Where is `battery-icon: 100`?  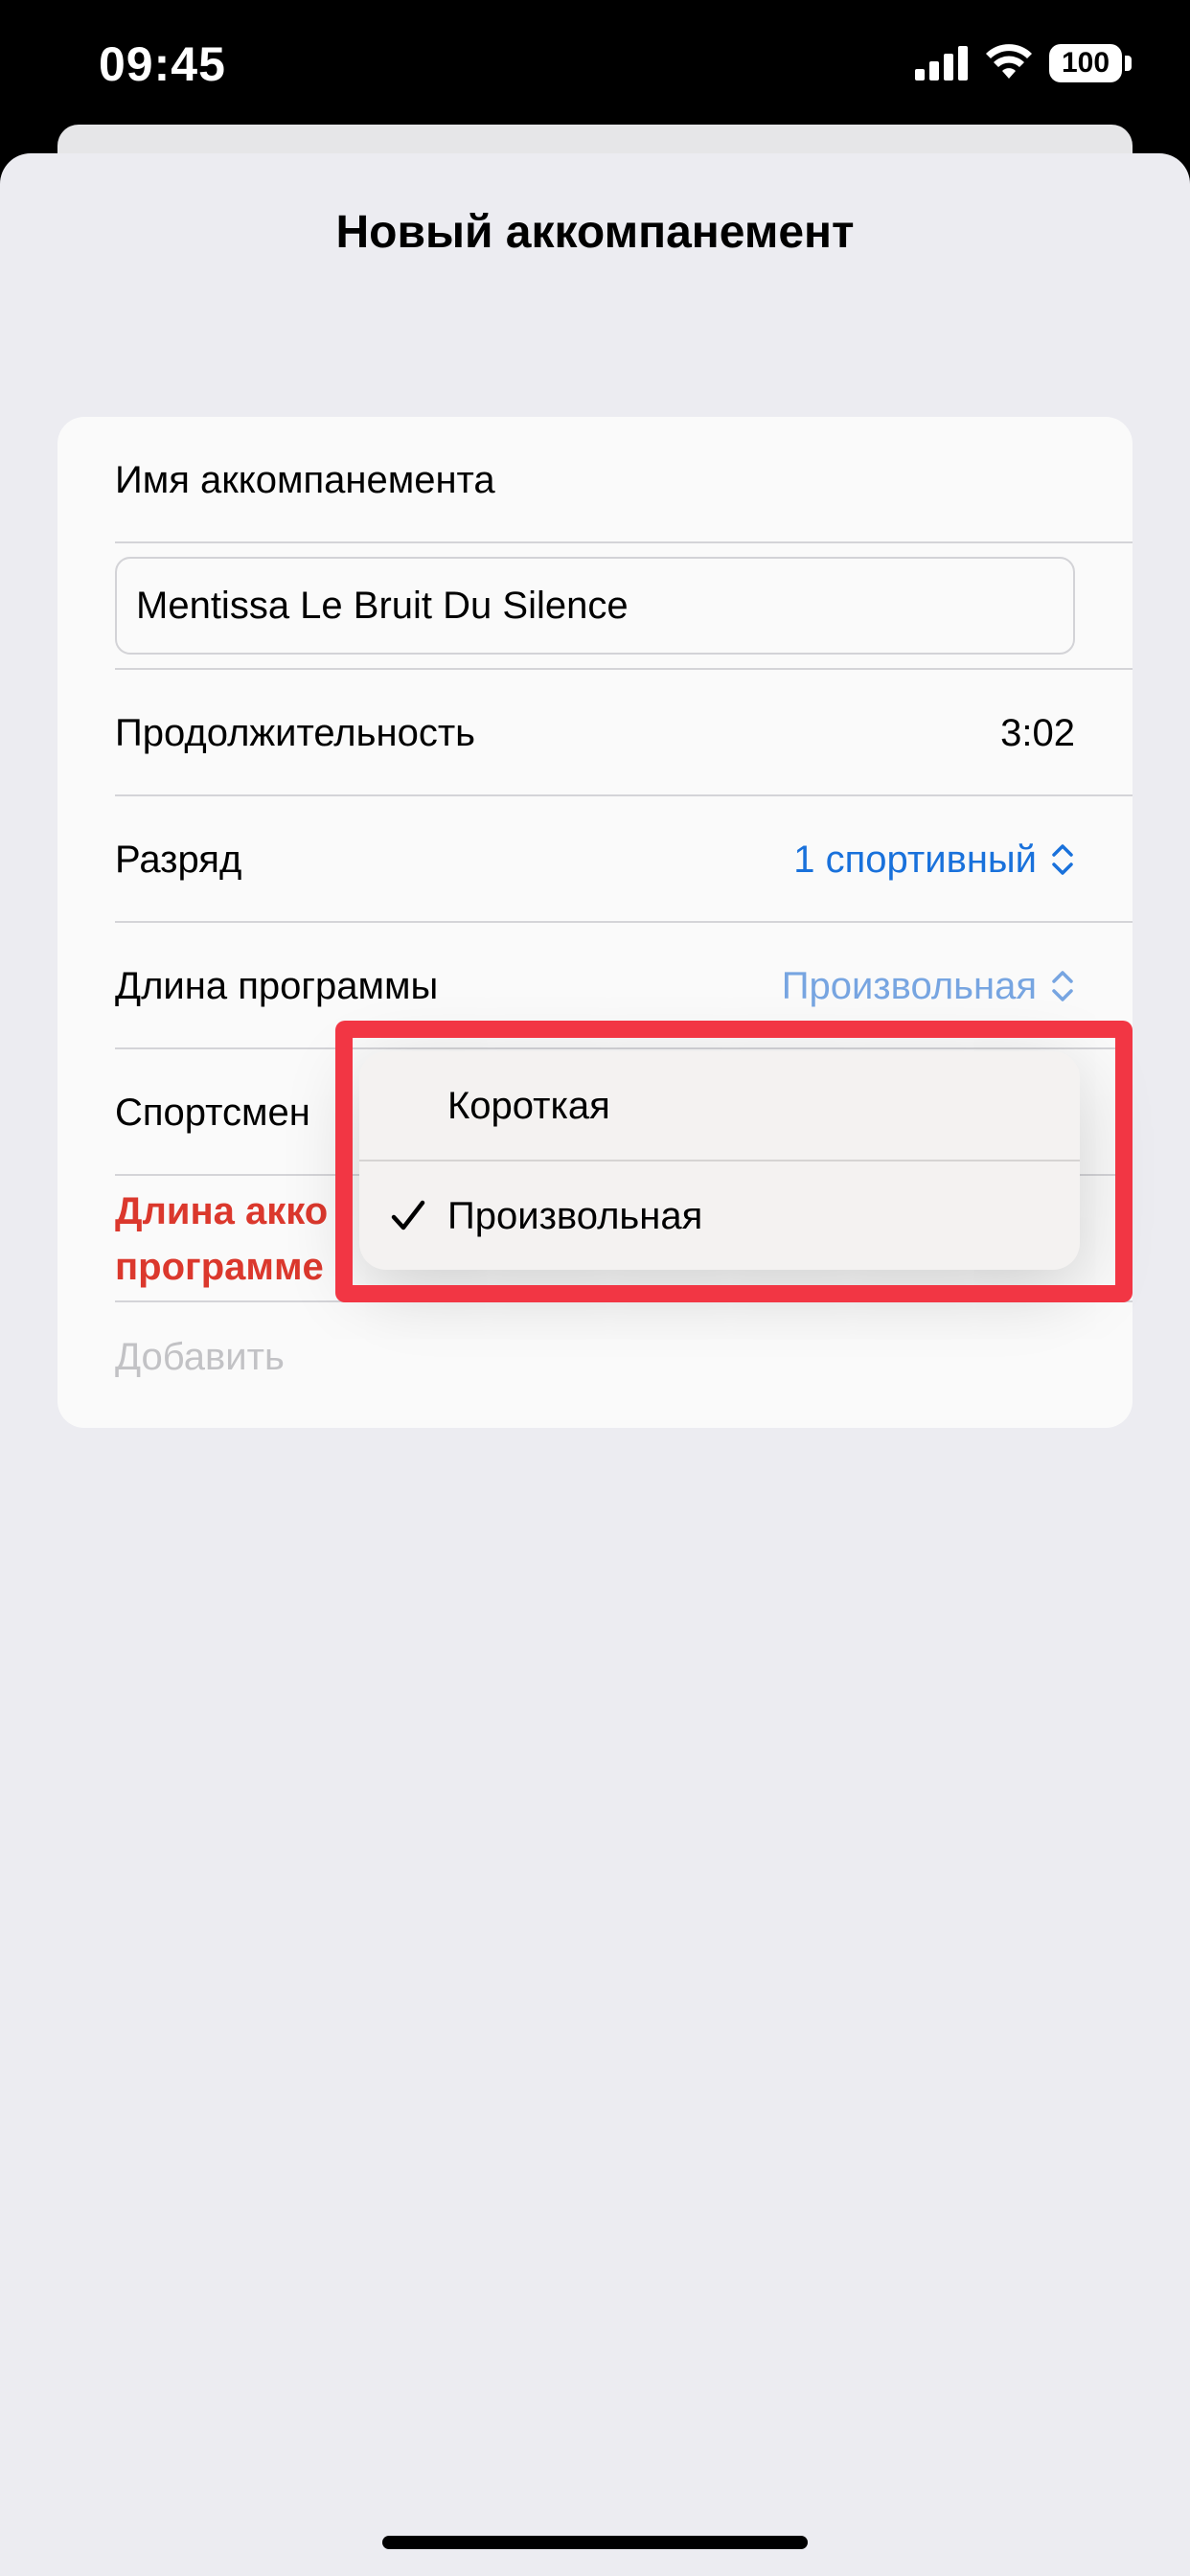
battery-icon: 100 is located at coordinates (1085, 63).